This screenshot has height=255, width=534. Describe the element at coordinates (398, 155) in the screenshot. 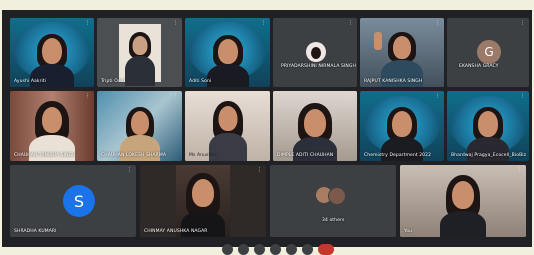

I see `participant-name: Chemistry Department 2022` at that location.